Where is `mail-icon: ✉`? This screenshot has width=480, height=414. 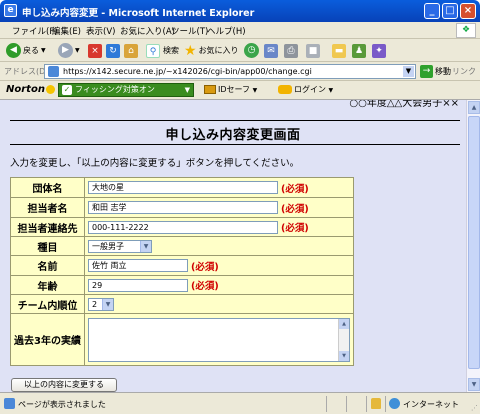
mail-icon: ✉ is located at coordinates (271, 50).